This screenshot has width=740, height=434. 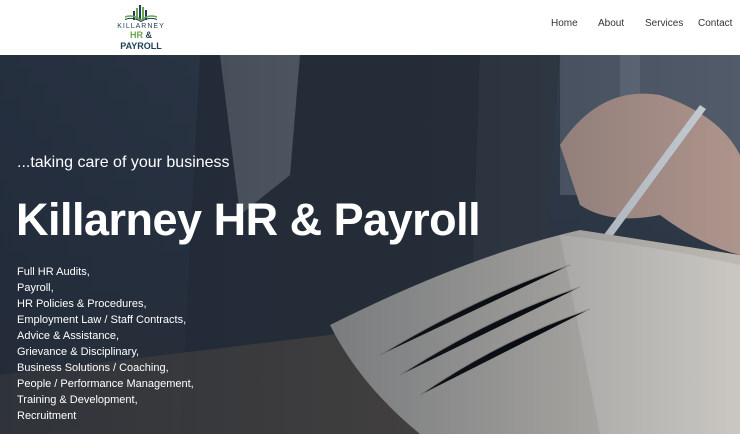 What do you see at coordinates (123, 162) in the screenshot?
I see `hero-tagline: ...taking care of your business` at bounding box center [123, 162].